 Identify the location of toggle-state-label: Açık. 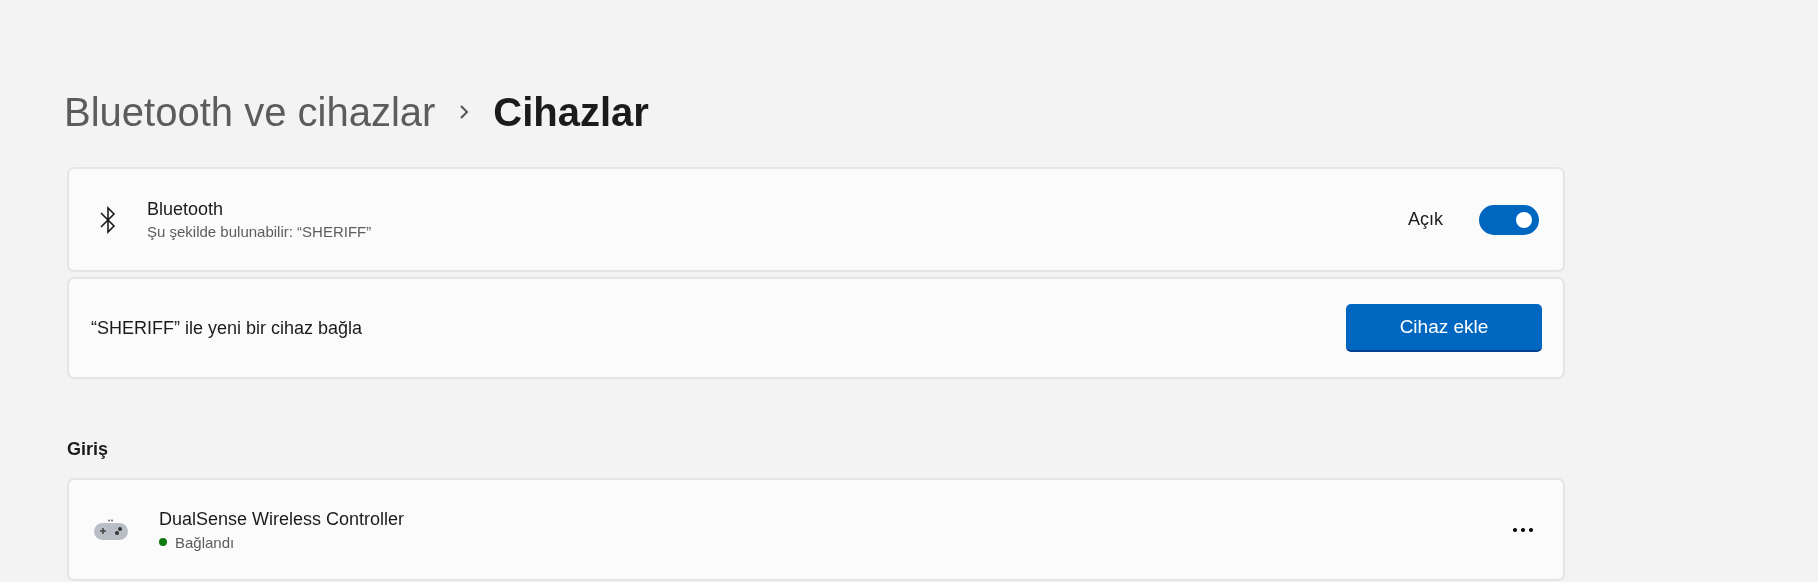
(1425, 219).